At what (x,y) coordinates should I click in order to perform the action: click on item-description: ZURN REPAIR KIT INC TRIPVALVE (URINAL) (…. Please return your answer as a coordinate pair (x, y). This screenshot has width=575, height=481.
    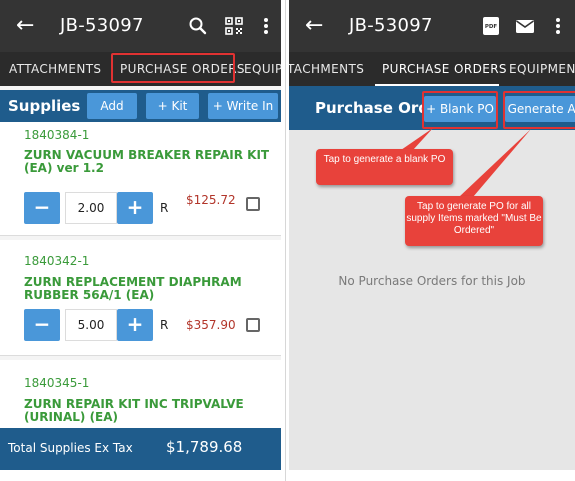
    Looking at the image, I should click on (134, 410).